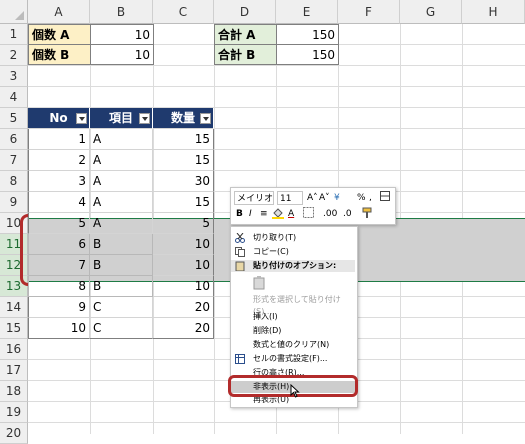  What do you see at coordinates (59, 265) in the screenshot?
I see `table-cell-no: 7` at bounding box center [59, 265].